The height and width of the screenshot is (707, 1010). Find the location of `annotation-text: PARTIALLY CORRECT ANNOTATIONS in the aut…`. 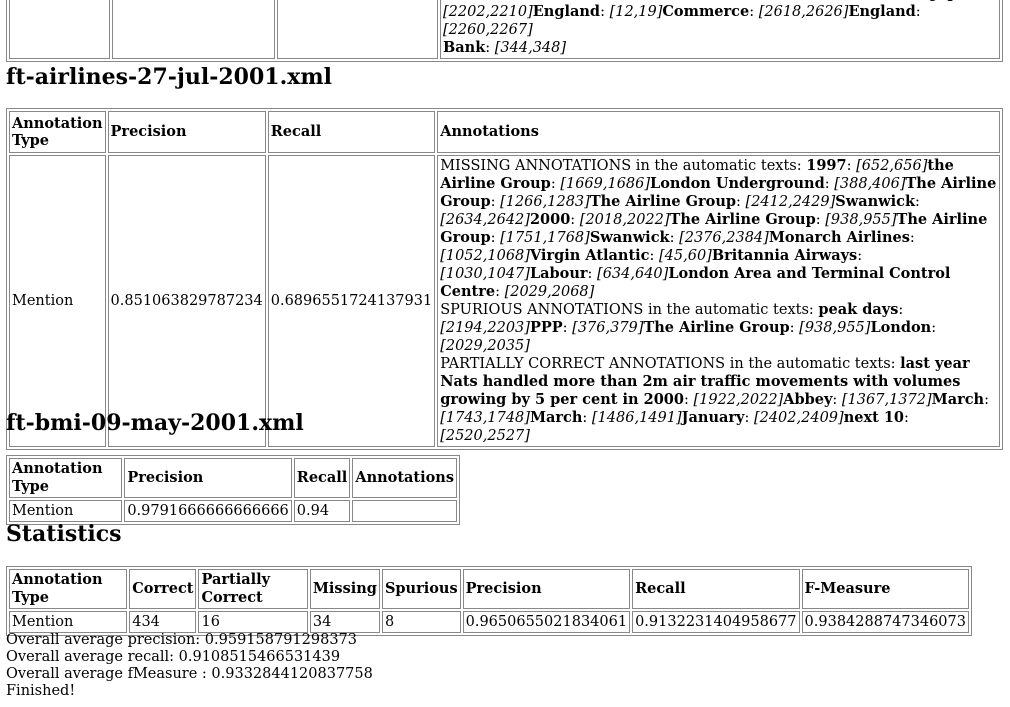

annotation-text: PARTIALLY CORRECT ANNOTATIONS in the aut… is located at coordinates (670, 364).